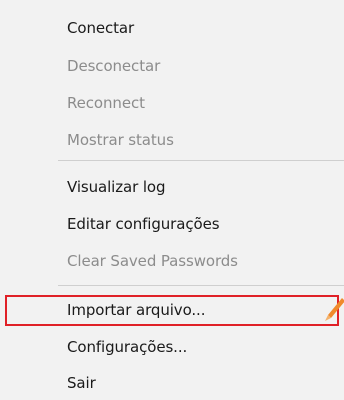 The height and width of the screenshot is (400, 344). I want to click on menu-item-clear-saved-passwords: Clear Saved Passwords, so click(152, 261).